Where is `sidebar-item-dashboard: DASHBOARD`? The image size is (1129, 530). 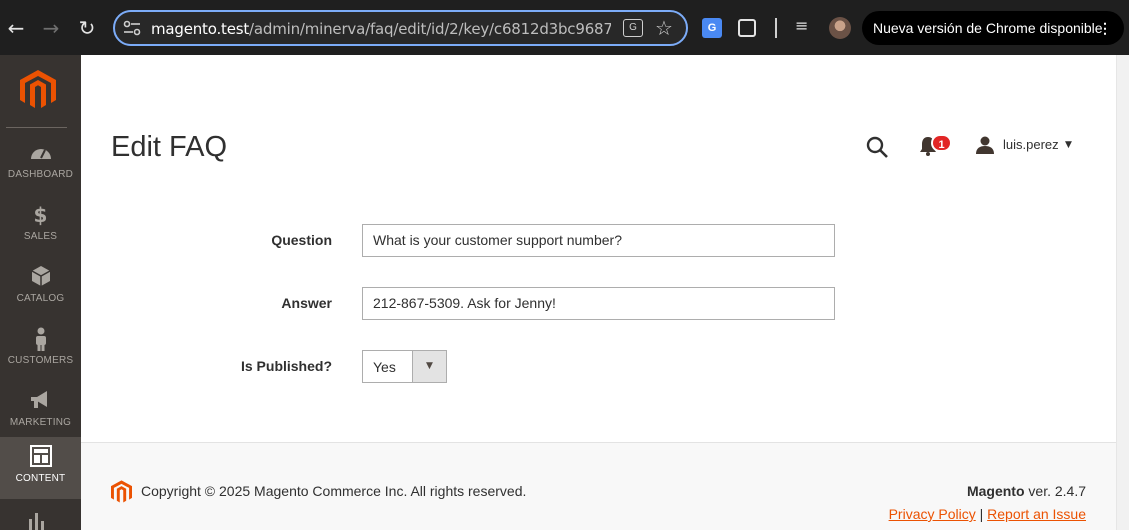
sidebar-item-dashboard: DASHBOARD is located at coordinates (40, 172).